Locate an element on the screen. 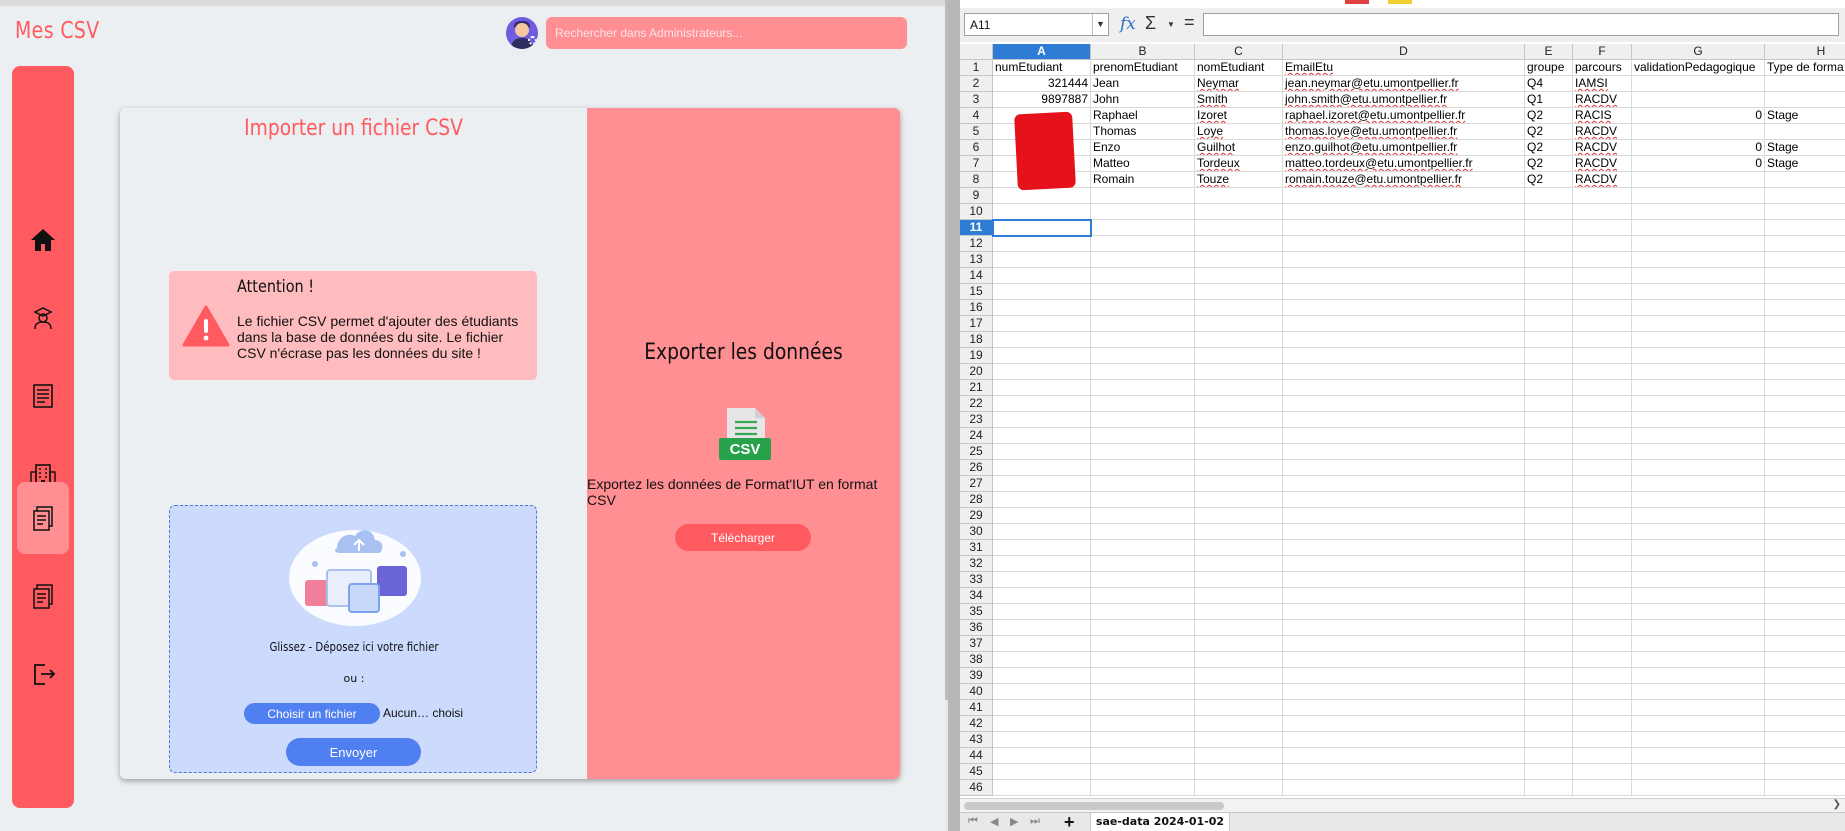 The width and height of the screenshot is (1845, 831). cell-g13 is located at coordinates (1698, 260).